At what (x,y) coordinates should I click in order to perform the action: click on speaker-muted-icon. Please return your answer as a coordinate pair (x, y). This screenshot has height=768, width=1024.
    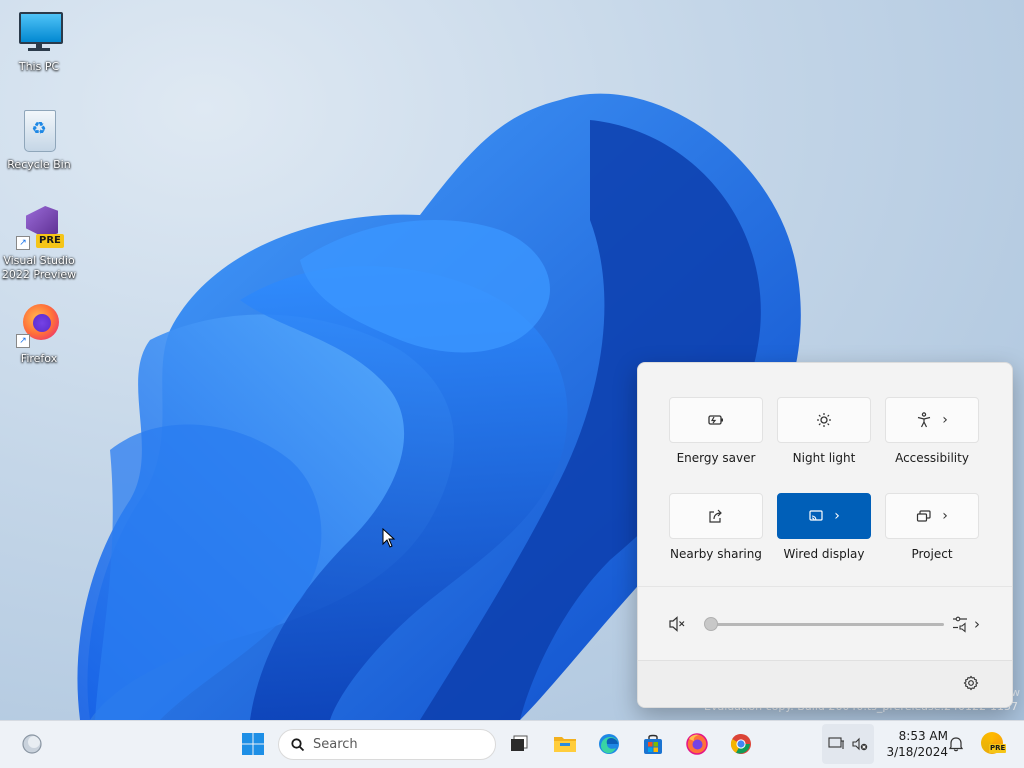
    Looking at the image, I should click on (677, 624).